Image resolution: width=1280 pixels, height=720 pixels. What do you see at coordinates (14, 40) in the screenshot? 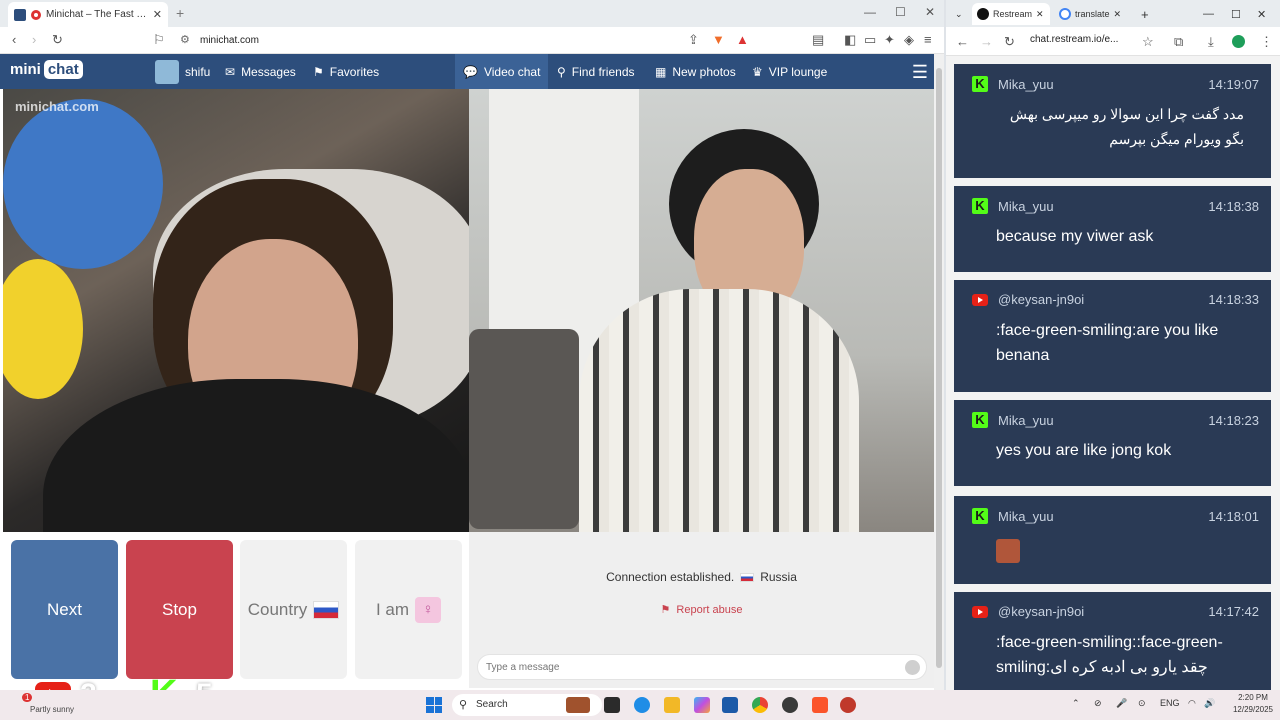
I see `back-icon: ‹` at bounding box center [14, 40].